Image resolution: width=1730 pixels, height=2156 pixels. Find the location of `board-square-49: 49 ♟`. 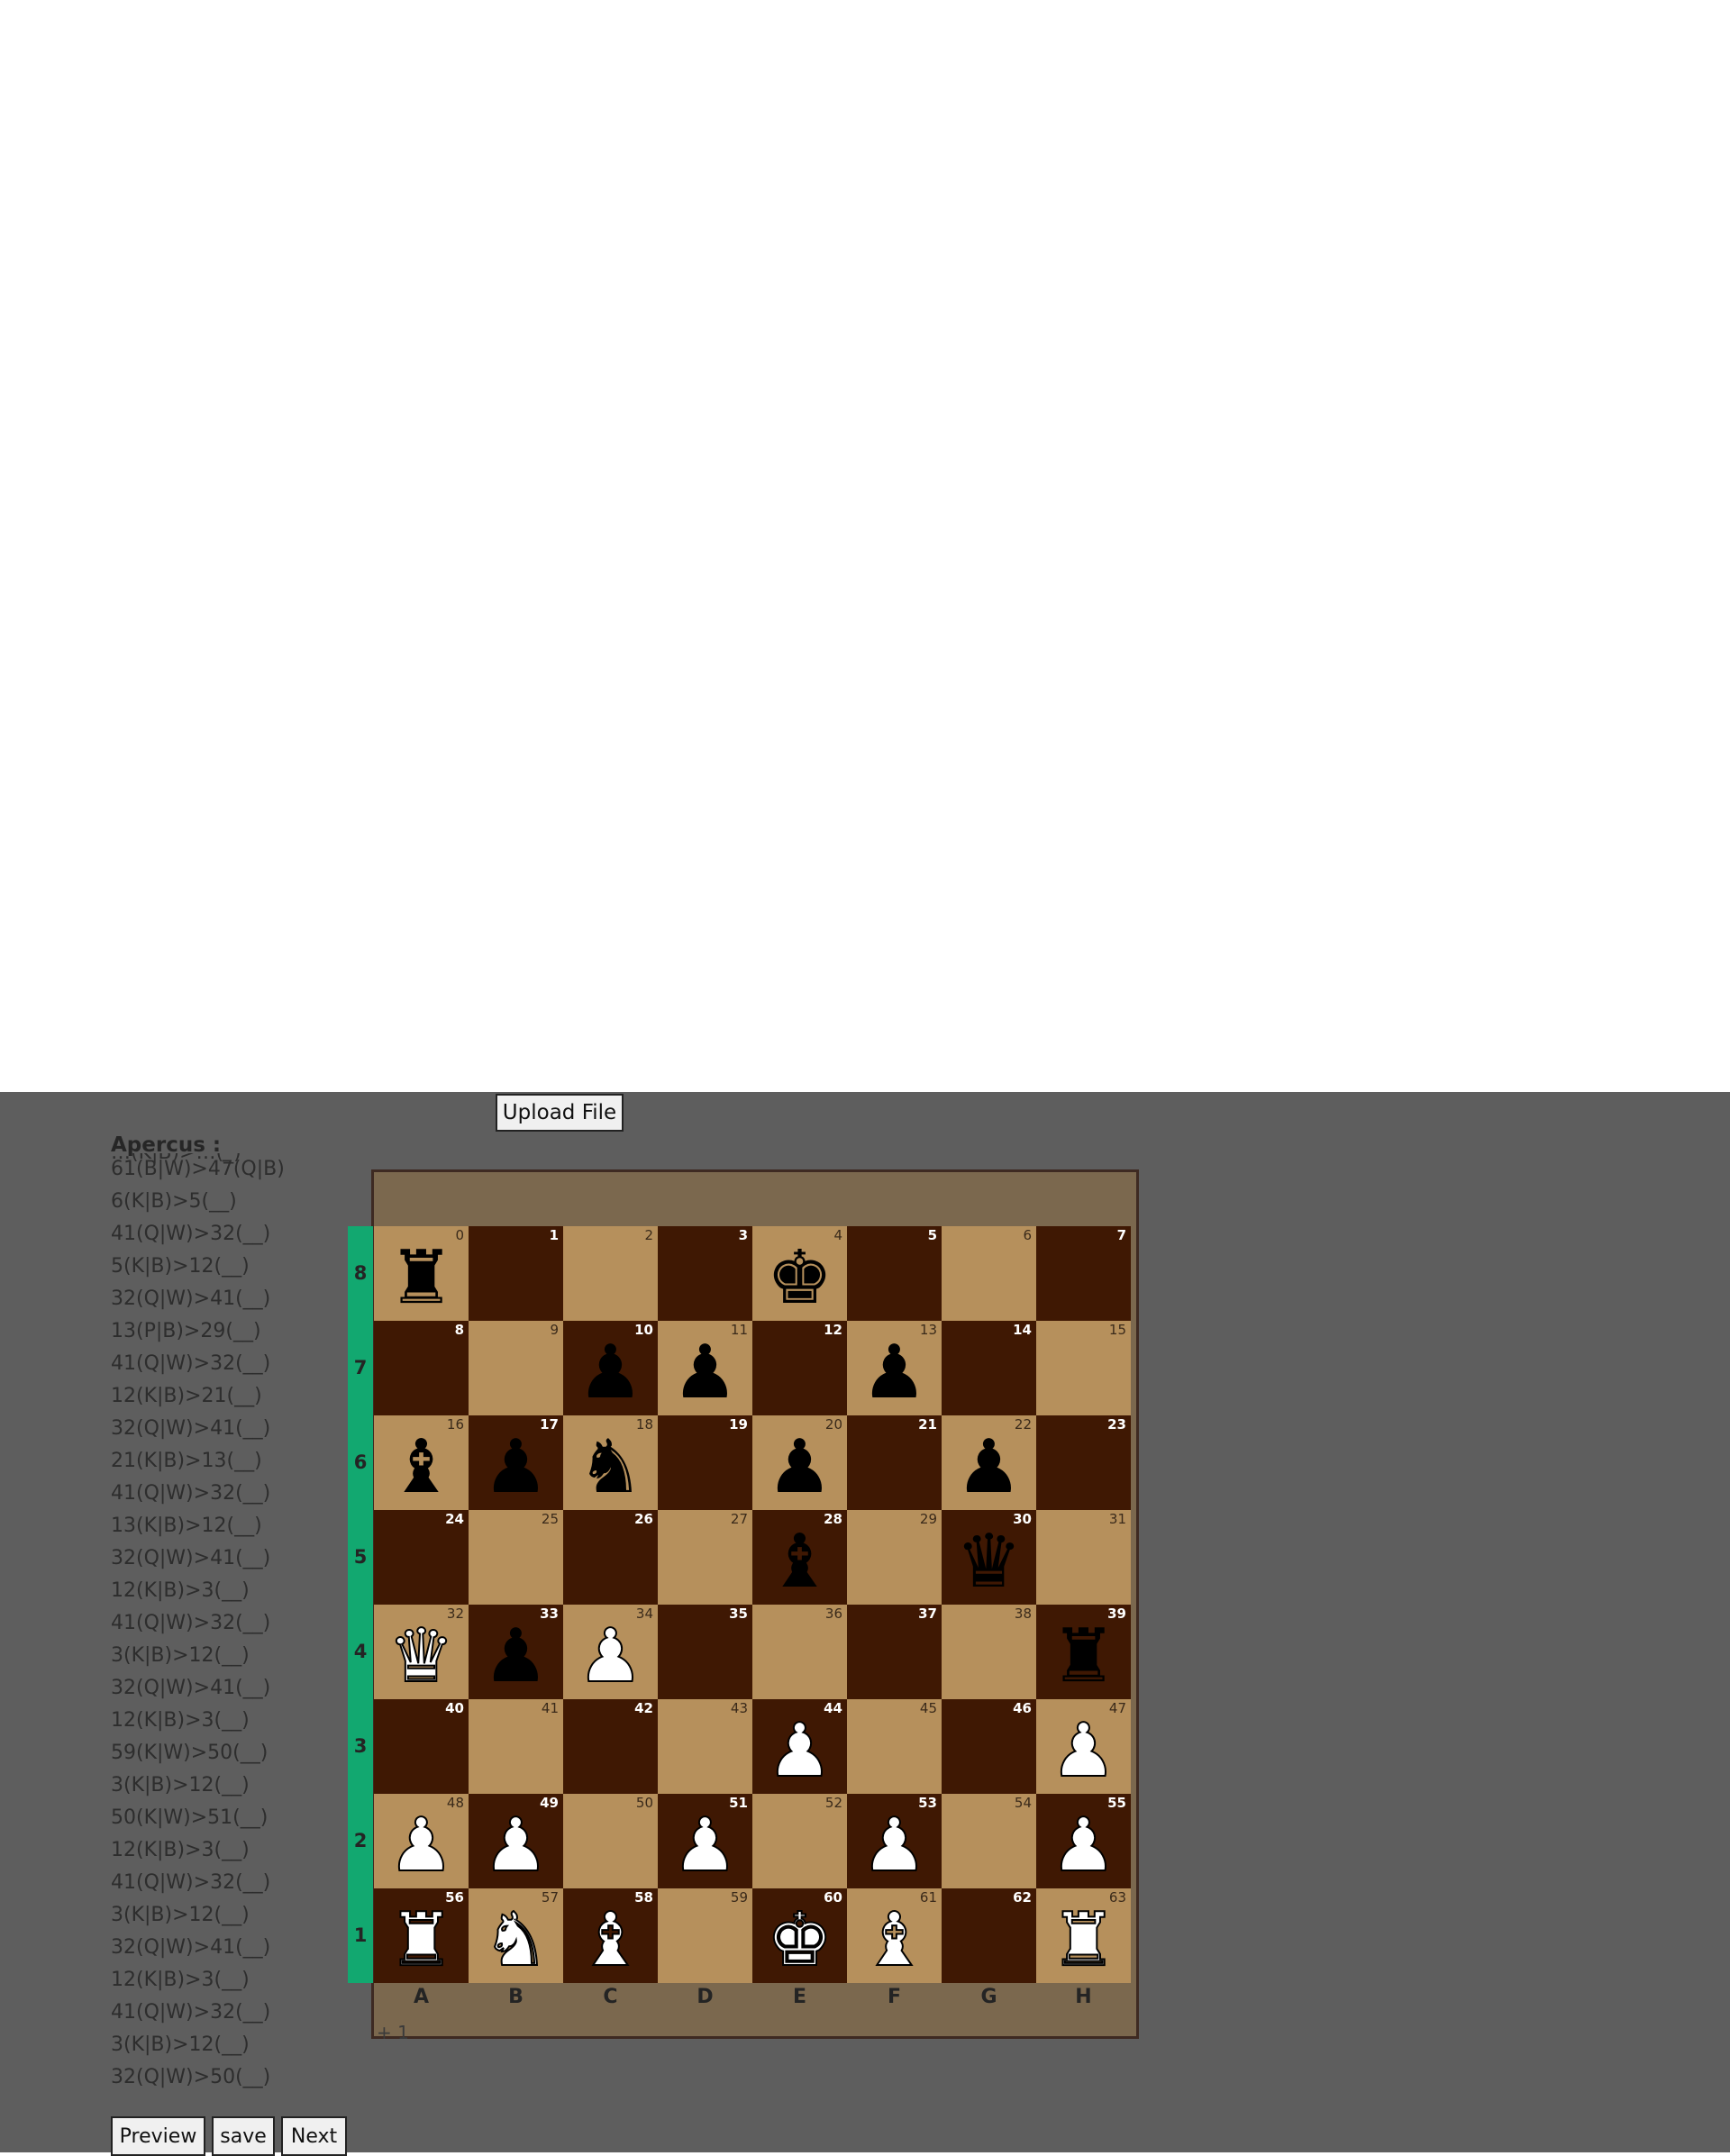

board-square-49: 49 ♟ is located at coordinates (516, 1841).